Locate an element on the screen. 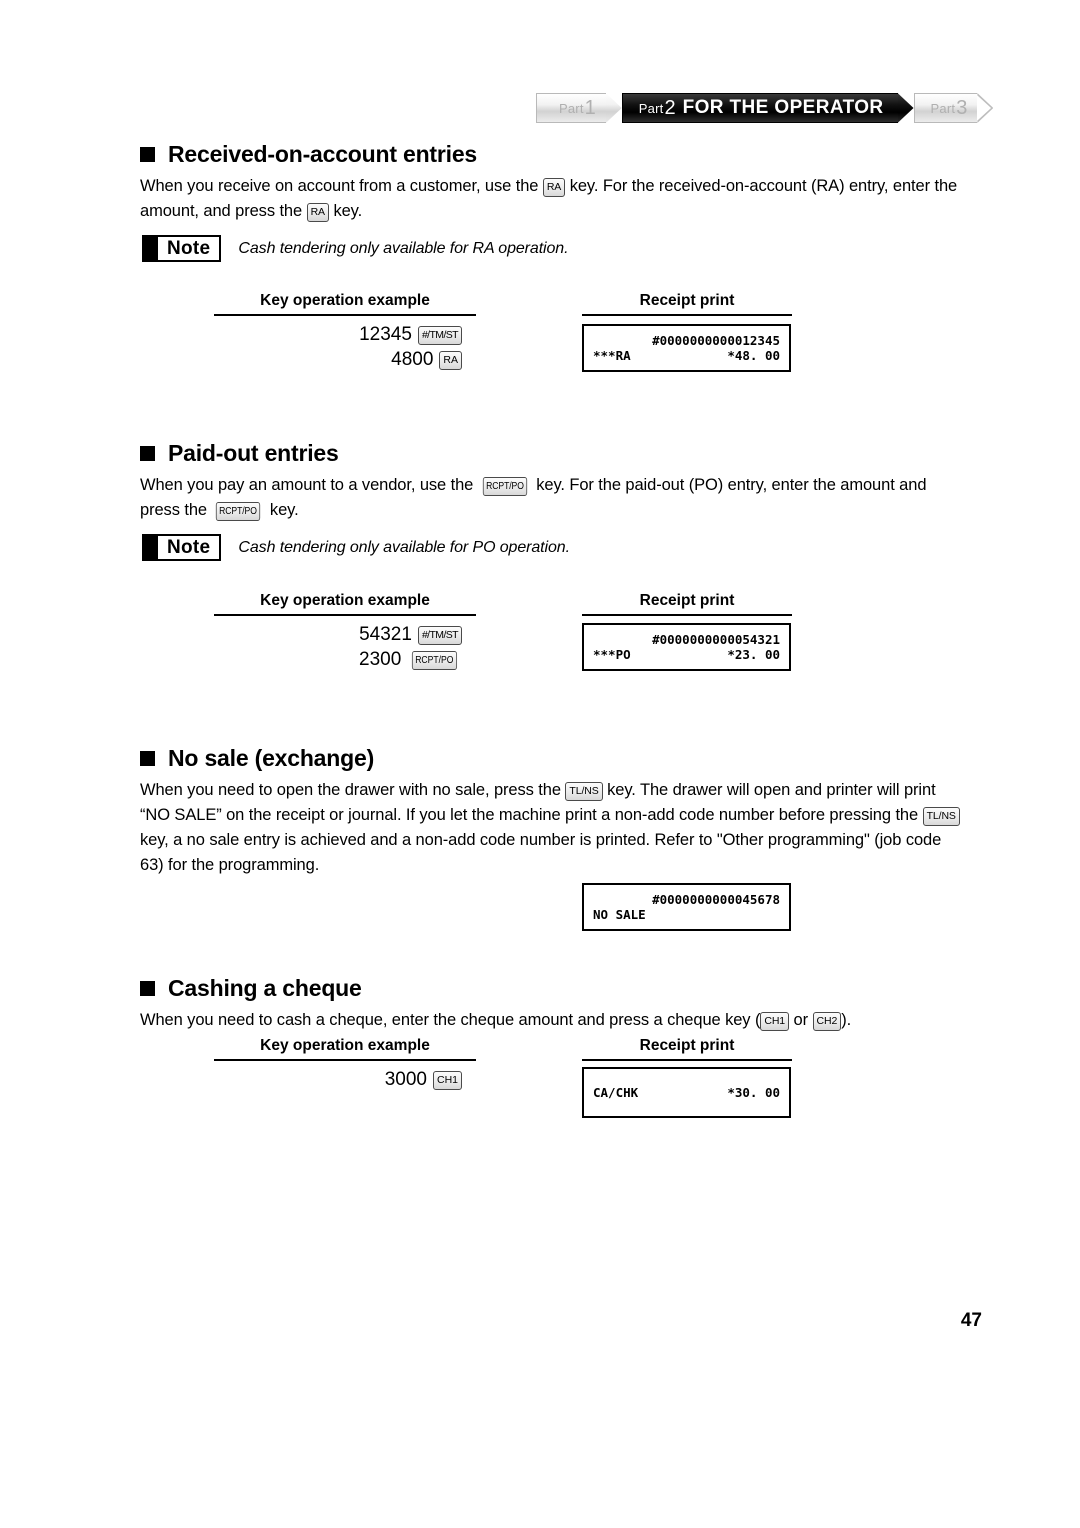  heading-no-sale: No sale (exchange) is located at coordinates (257, 758).